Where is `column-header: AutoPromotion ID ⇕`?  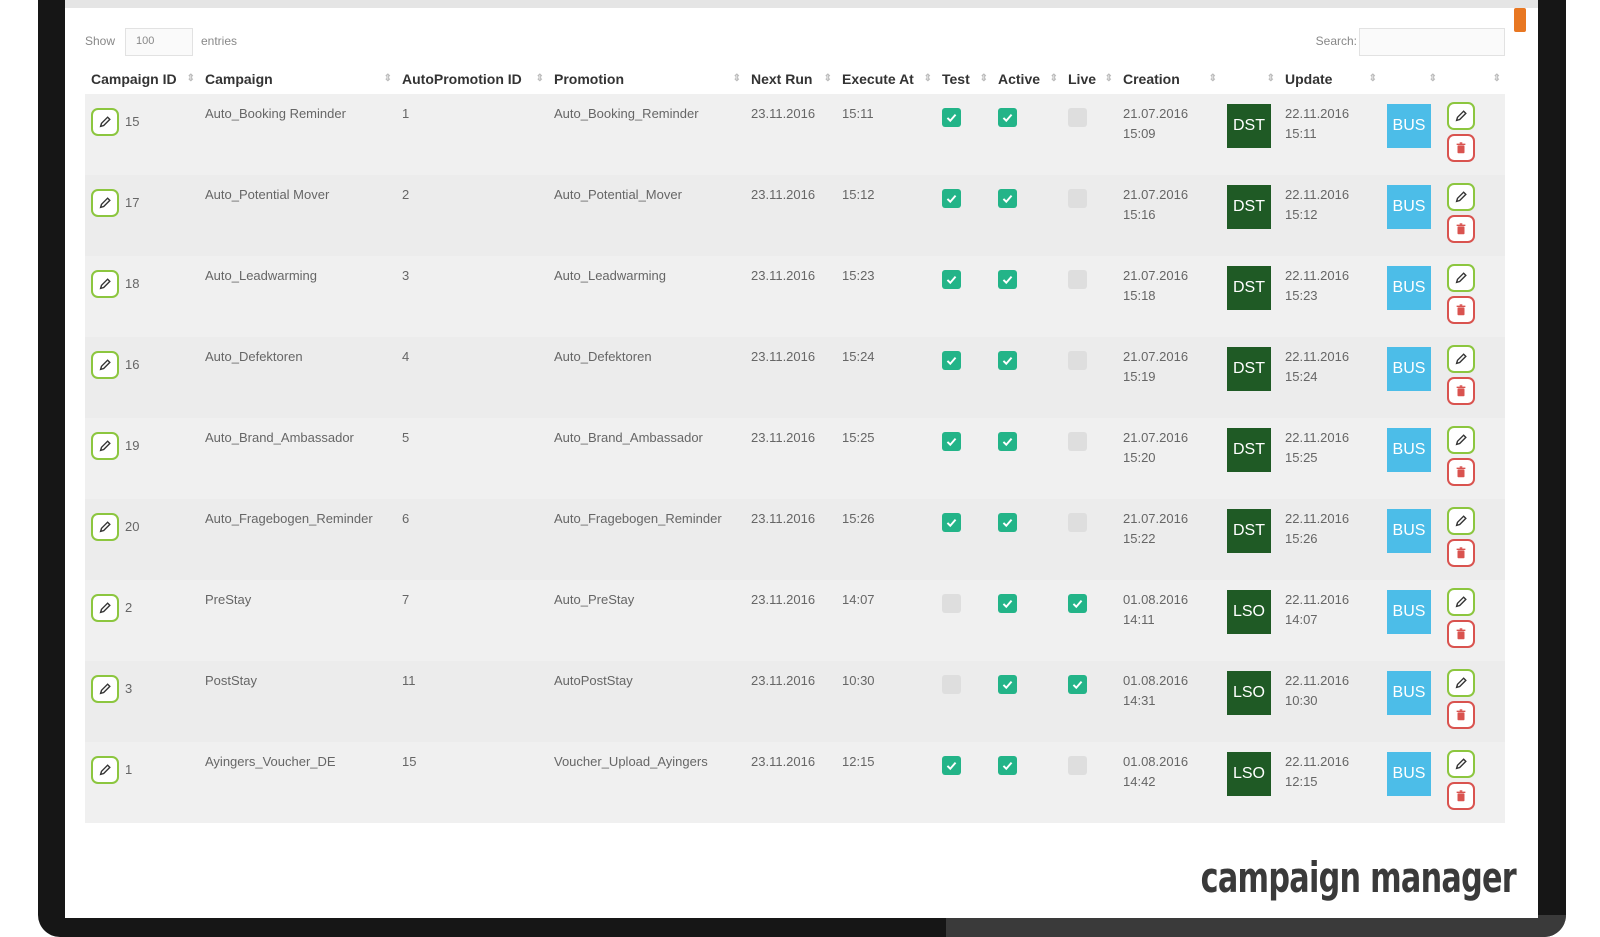
column-header: AutoPromotion ID ⇕ is located at coordinates (472, 79).